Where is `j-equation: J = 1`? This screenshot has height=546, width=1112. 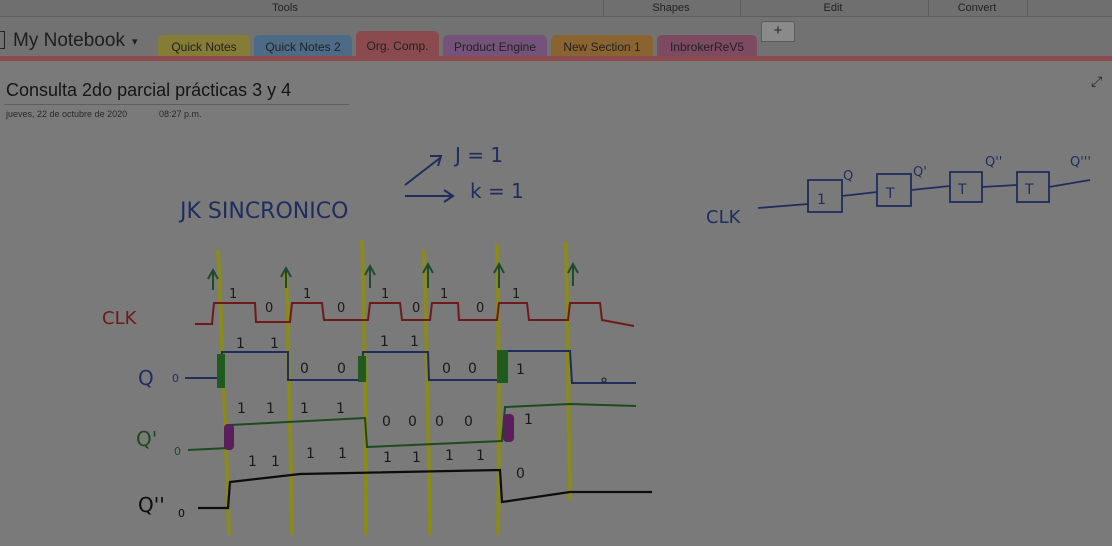 j-equation: J = 1 is located at coordinates (478, 155).